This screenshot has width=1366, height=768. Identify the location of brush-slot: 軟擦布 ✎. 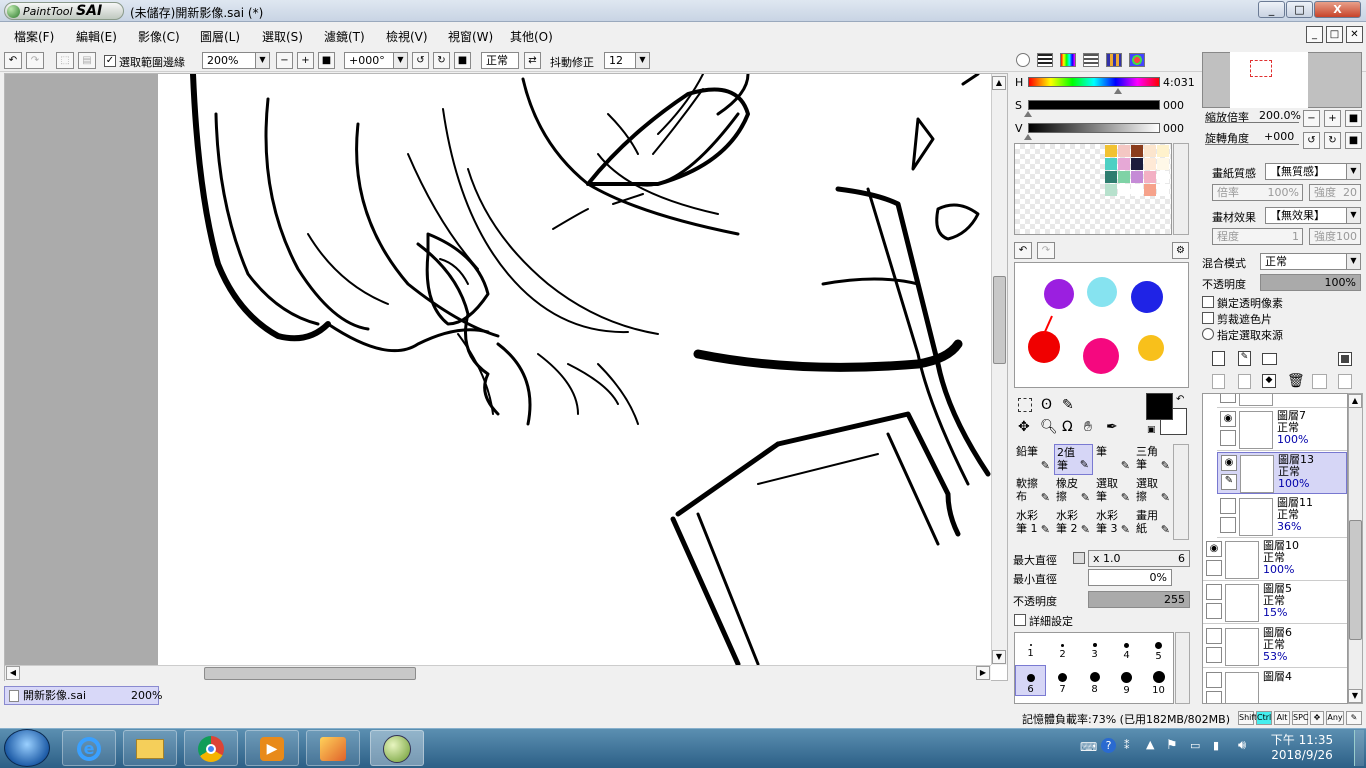
(1033, 491).